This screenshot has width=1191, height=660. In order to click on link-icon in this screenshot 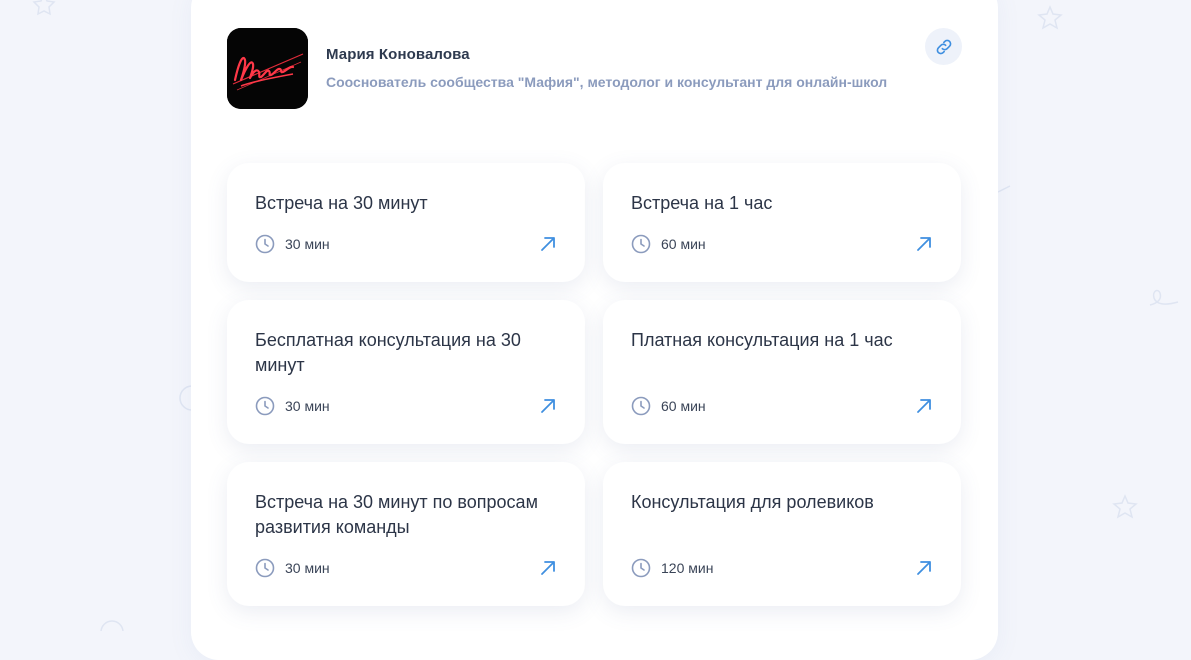, I will do `click(943, 46)`.